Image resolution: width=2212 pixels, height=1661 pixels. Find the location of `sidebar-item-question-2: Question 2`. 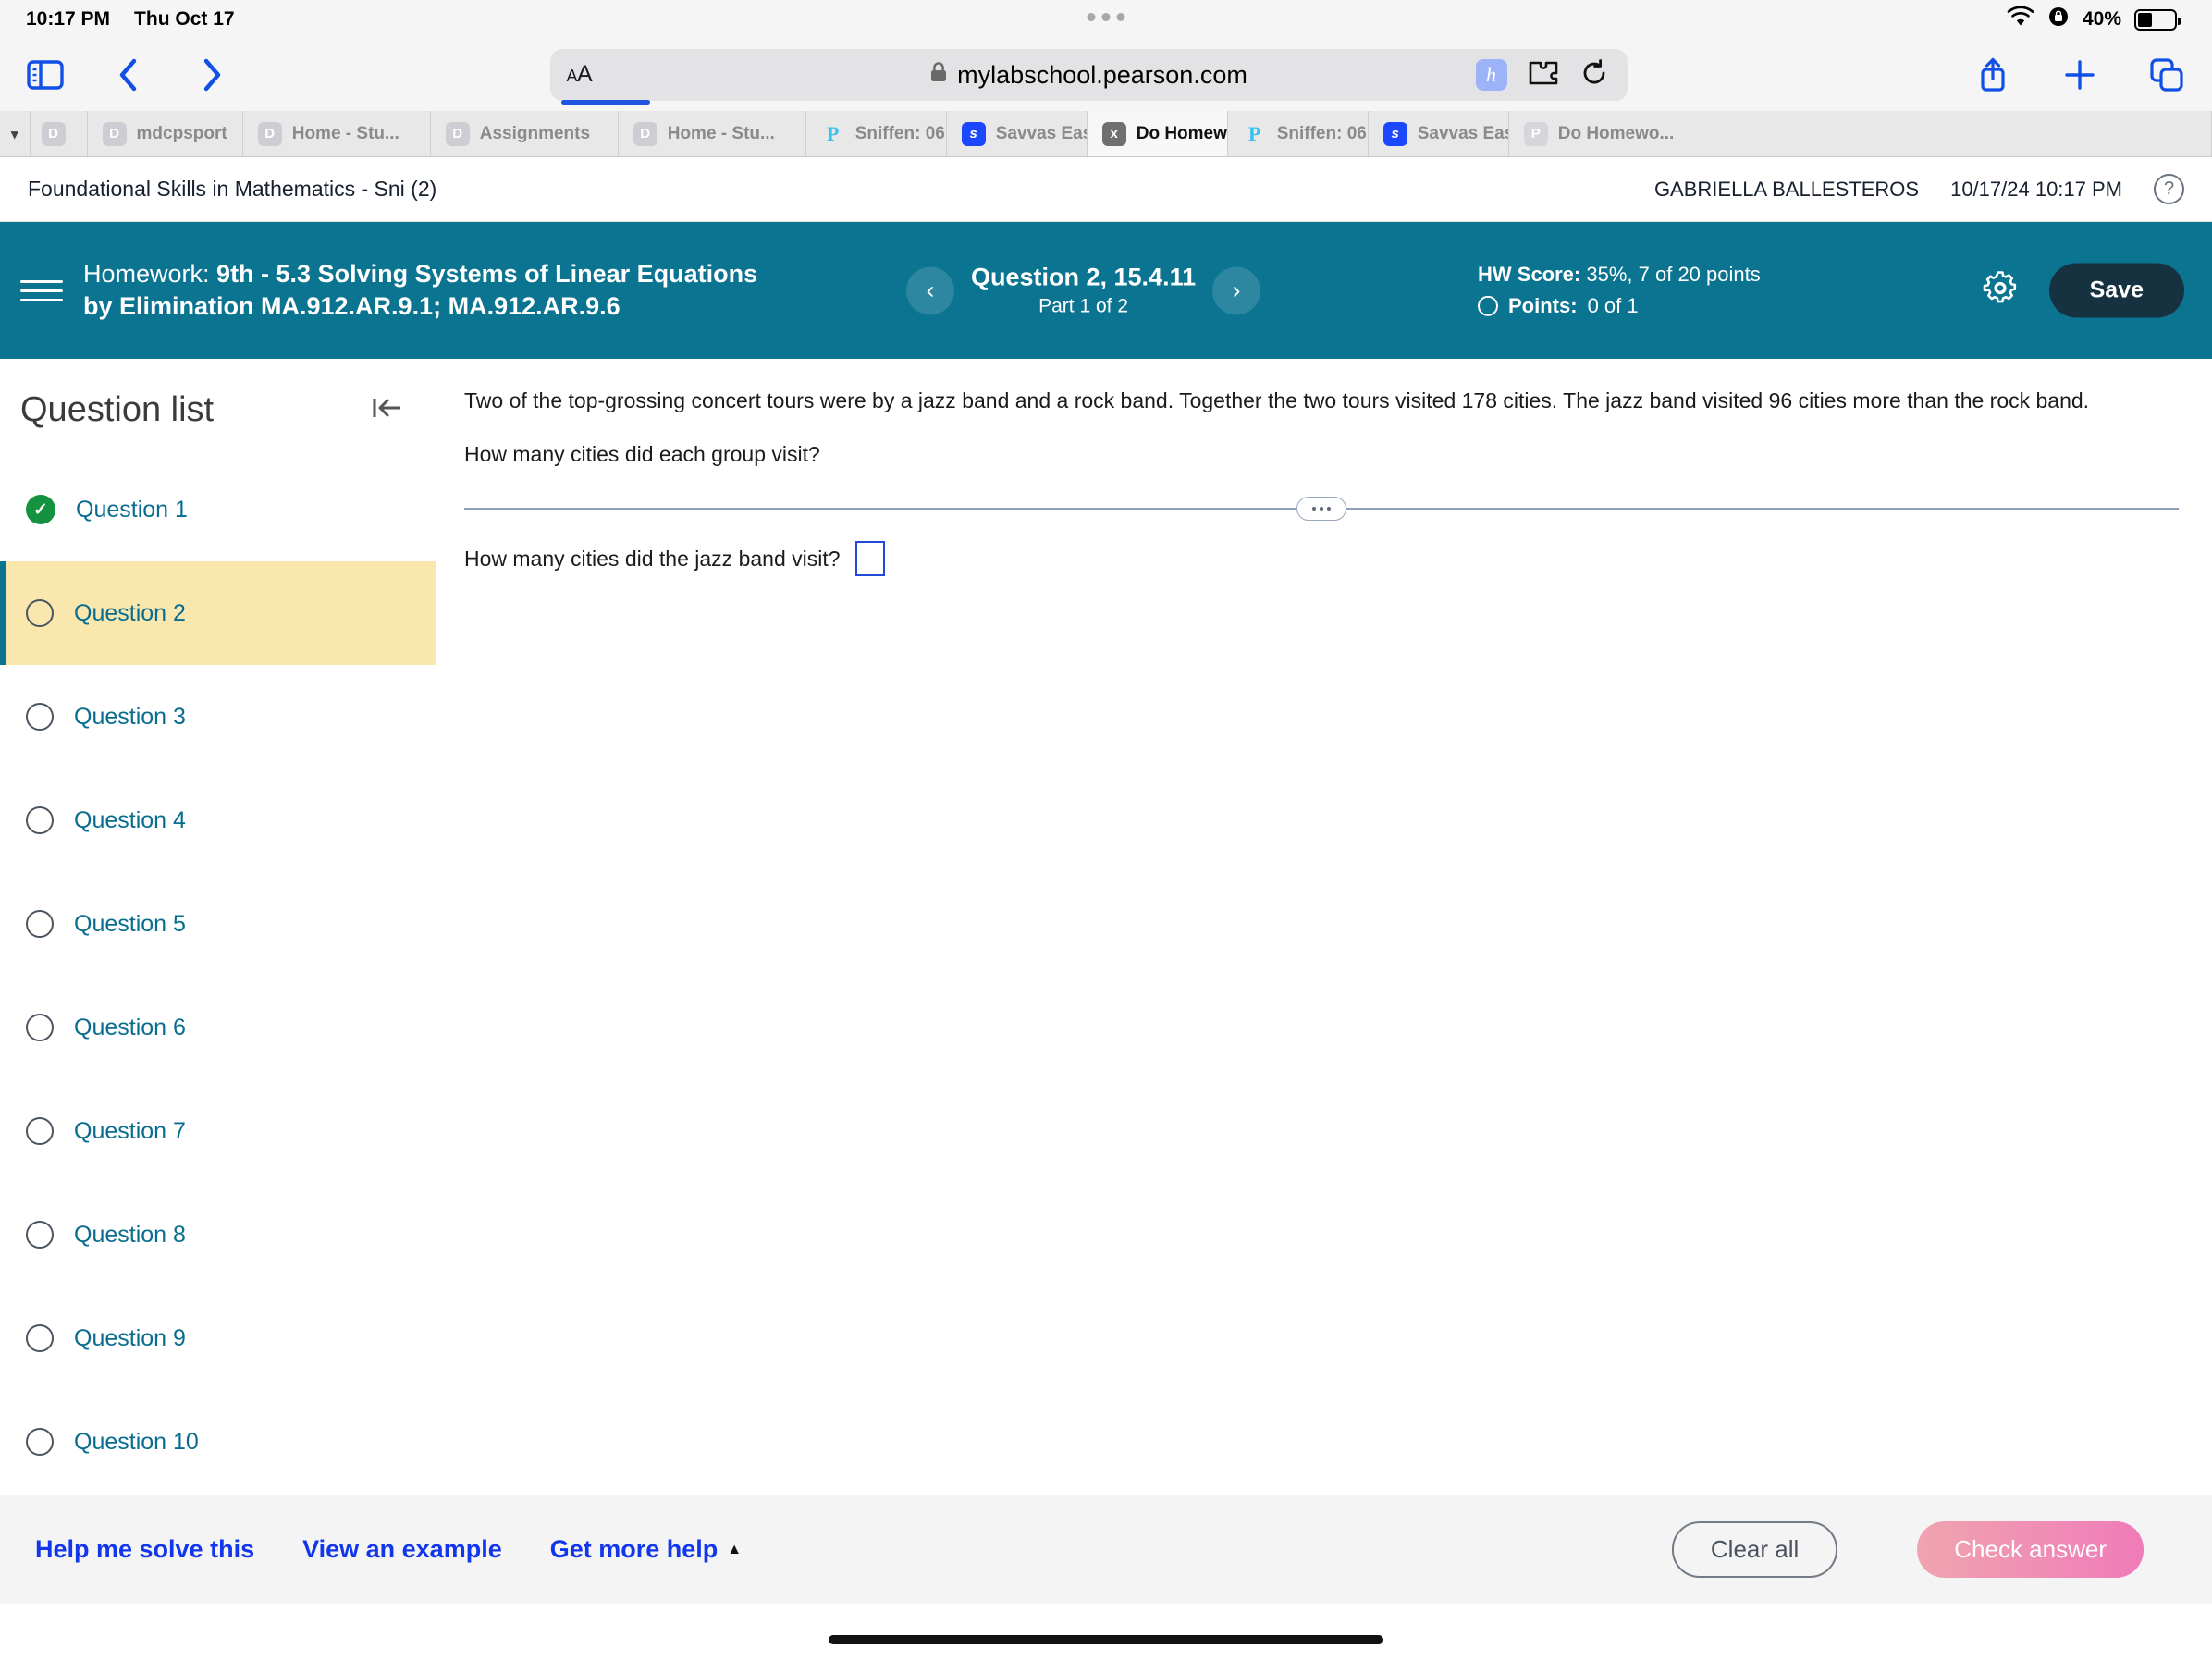

sidebar-item-question-2: Question 2 is located at coordinates (218, 613).